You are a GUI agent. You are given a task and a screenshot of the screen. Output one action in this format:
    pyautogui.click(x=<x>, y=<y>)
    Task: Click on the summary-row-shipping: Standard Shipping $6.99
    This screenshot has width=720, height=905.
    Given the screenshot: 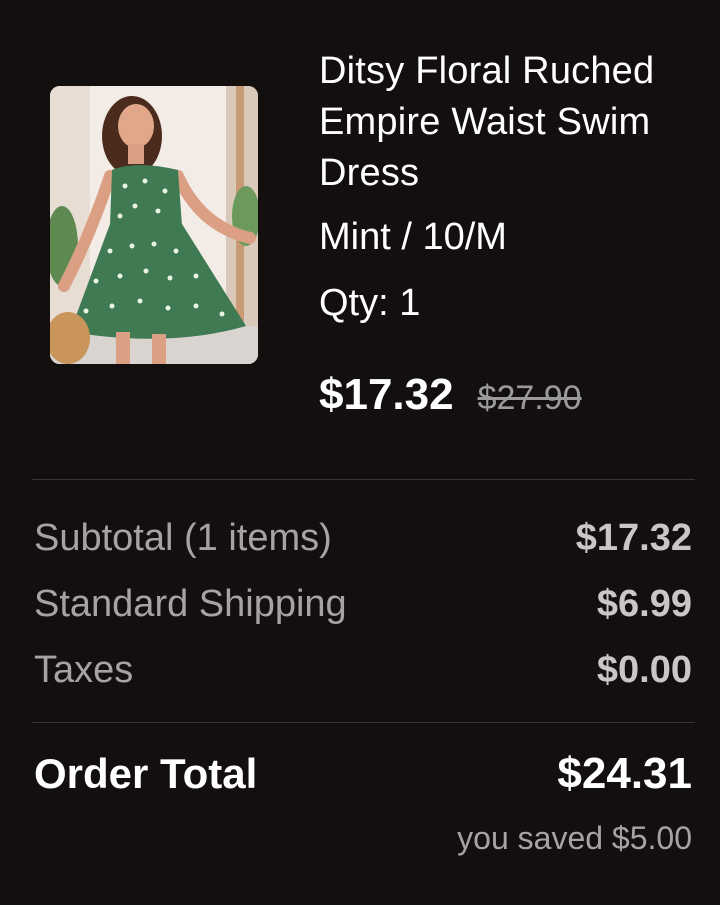 What is the action you would take?
    pyautogui.click(x=363, y=604)
    